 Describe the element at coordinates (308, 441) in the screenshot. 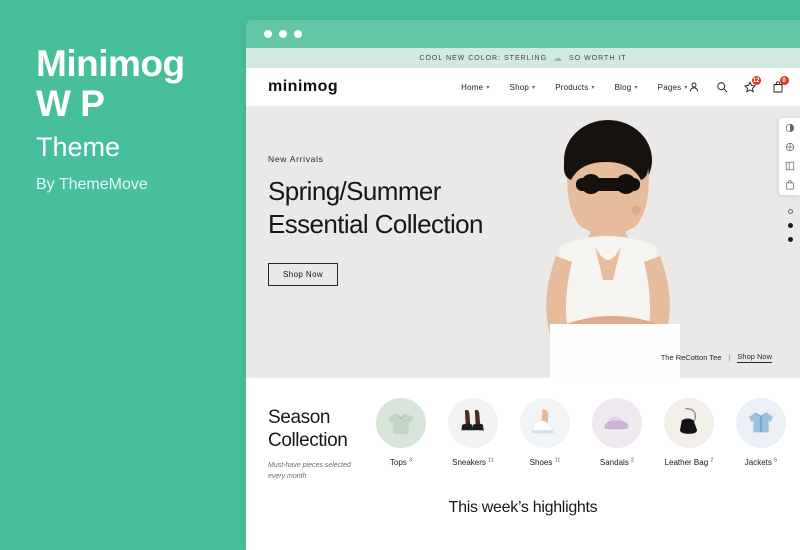

I see `season-title-line2: Collection` at that location.